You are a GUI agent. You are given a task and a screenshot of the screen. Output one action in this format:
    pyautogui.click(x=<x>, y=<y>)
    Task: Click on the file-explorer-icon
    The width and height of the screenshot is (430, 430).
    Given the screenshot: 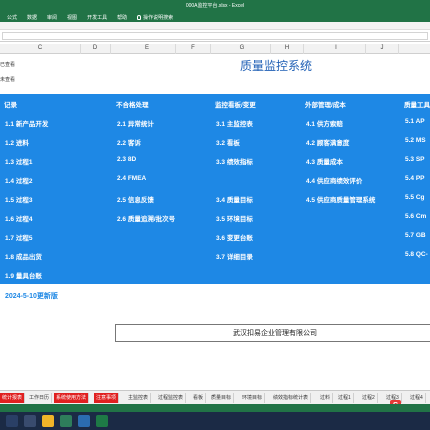 What is the action you would take?
    pyautogui.click(x=48, y=421)
    